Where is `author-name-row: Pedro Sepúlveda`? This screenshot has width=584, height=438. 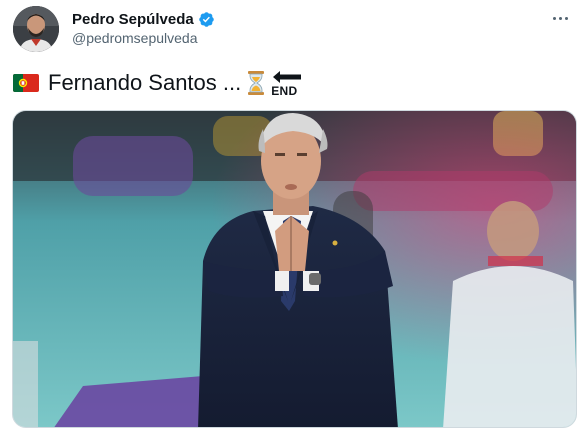
author-name-row: Pedro Sepúlveda is located at coordinates (143, 19).